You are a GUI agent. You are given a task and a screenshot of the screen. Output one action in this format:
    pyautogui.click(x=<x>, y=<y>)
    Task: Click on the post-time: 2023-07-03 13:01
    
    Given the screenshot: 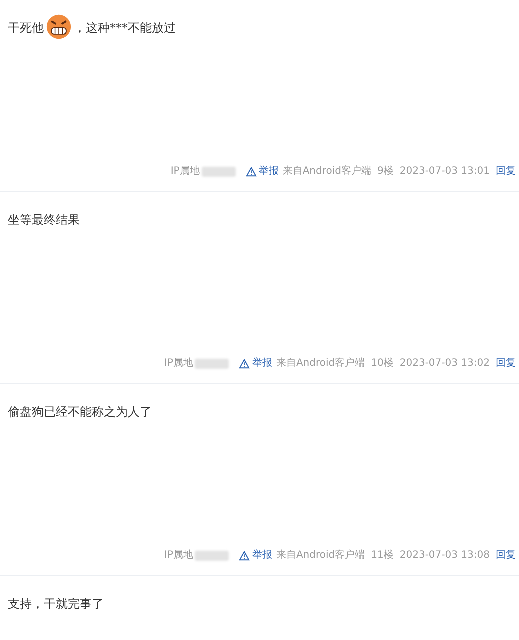 What is the action you would take?
    pyautogui.click(x=445, y=172)
    